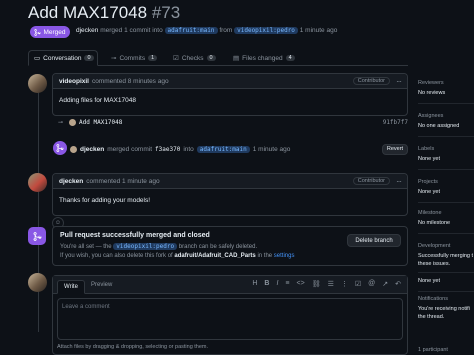  I want to click on sidebar-value: You're receiving notifi, so click(444, 309).